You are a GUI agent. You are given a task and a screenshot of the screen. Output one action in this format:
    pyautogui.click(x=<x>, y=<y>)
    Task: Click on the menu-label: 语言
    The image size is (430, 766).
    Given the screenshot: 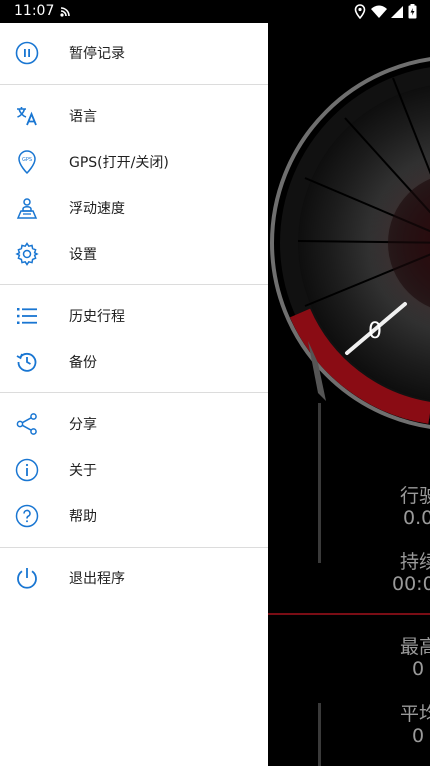 What is the action you would take?
    pyautogui.click(x=83, y=117)
    